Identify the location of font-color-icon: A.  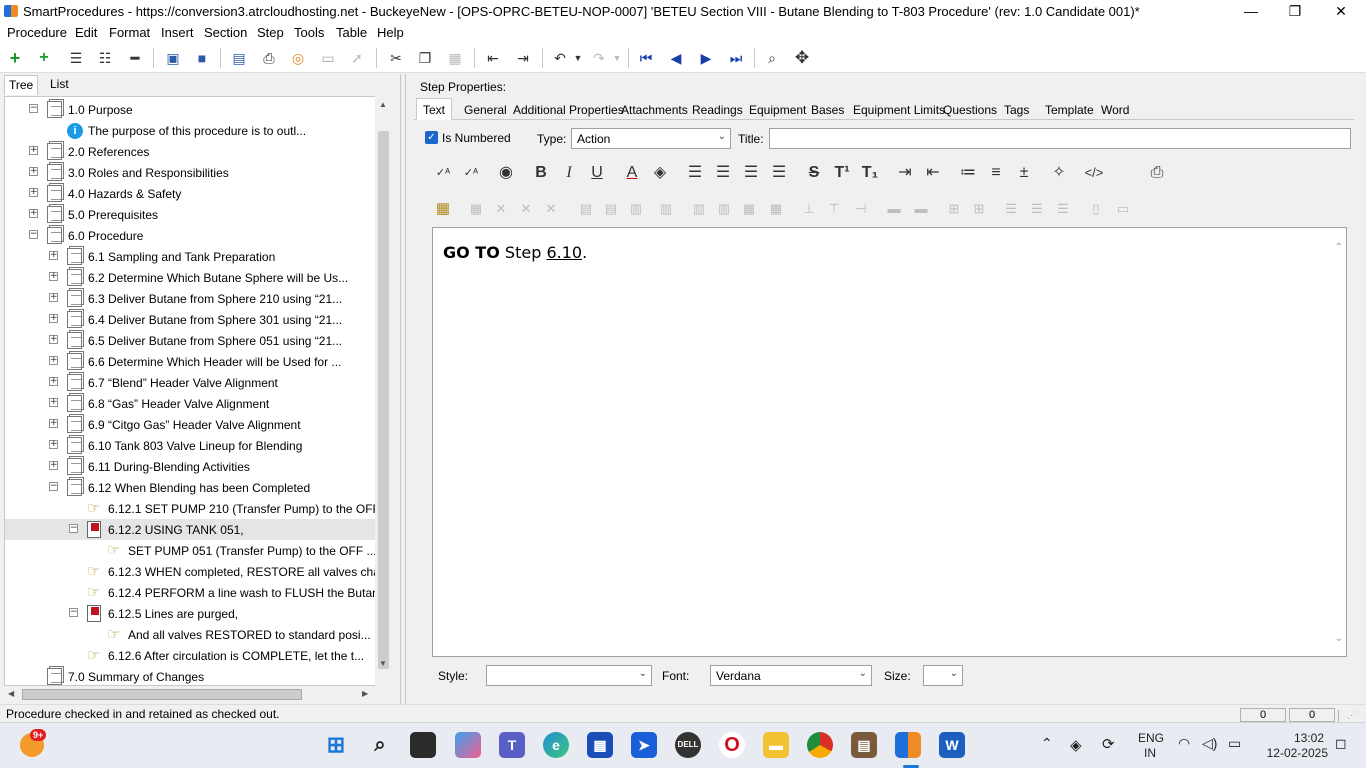
(632, 173).